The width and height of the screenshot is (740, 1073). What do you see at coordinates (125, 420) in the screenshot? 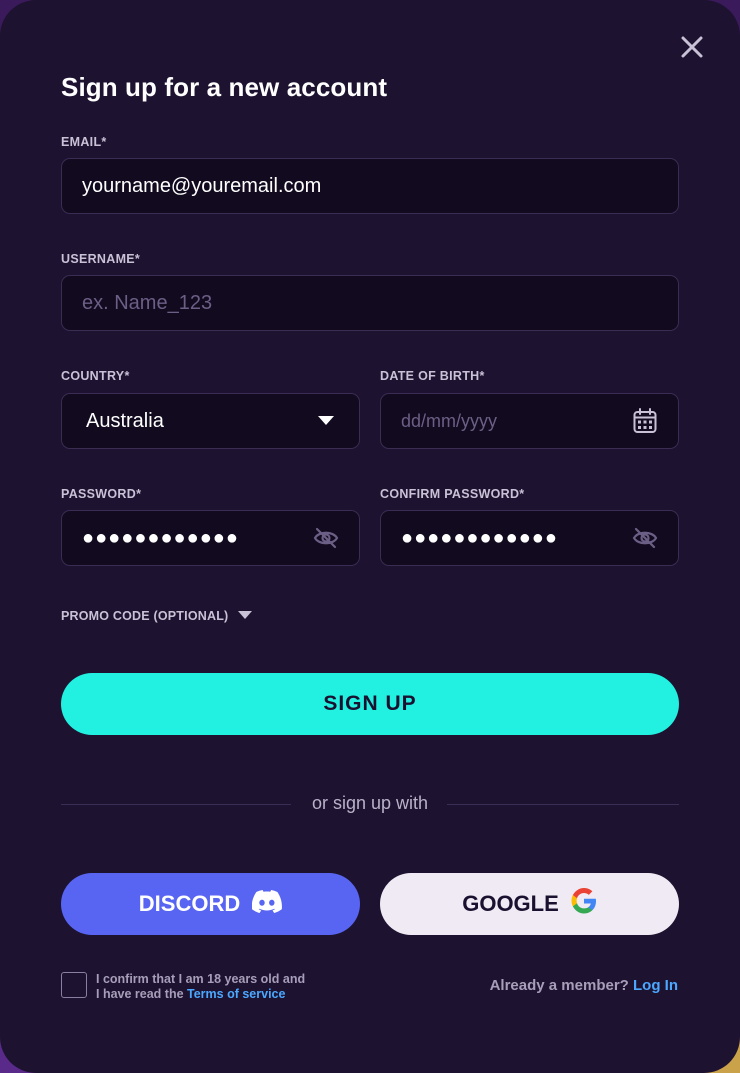
I see `country-selected-value: Australia` at bounding box center [125, 420].